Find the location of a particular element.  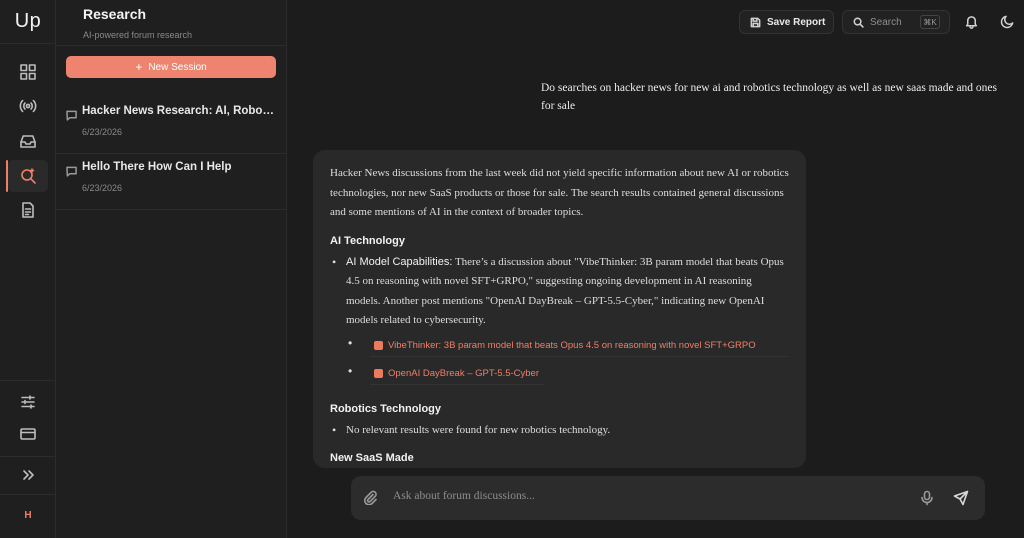

section-heading: New SaaS Made is located at coordinates (372, 458).